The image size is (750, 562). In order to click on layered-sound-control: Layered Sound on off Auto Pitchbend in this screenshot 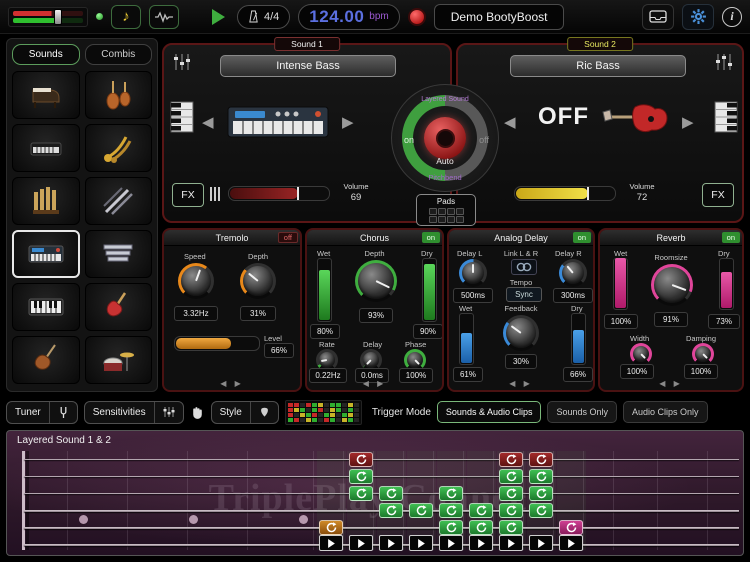, I will do `click(445, 138)`.